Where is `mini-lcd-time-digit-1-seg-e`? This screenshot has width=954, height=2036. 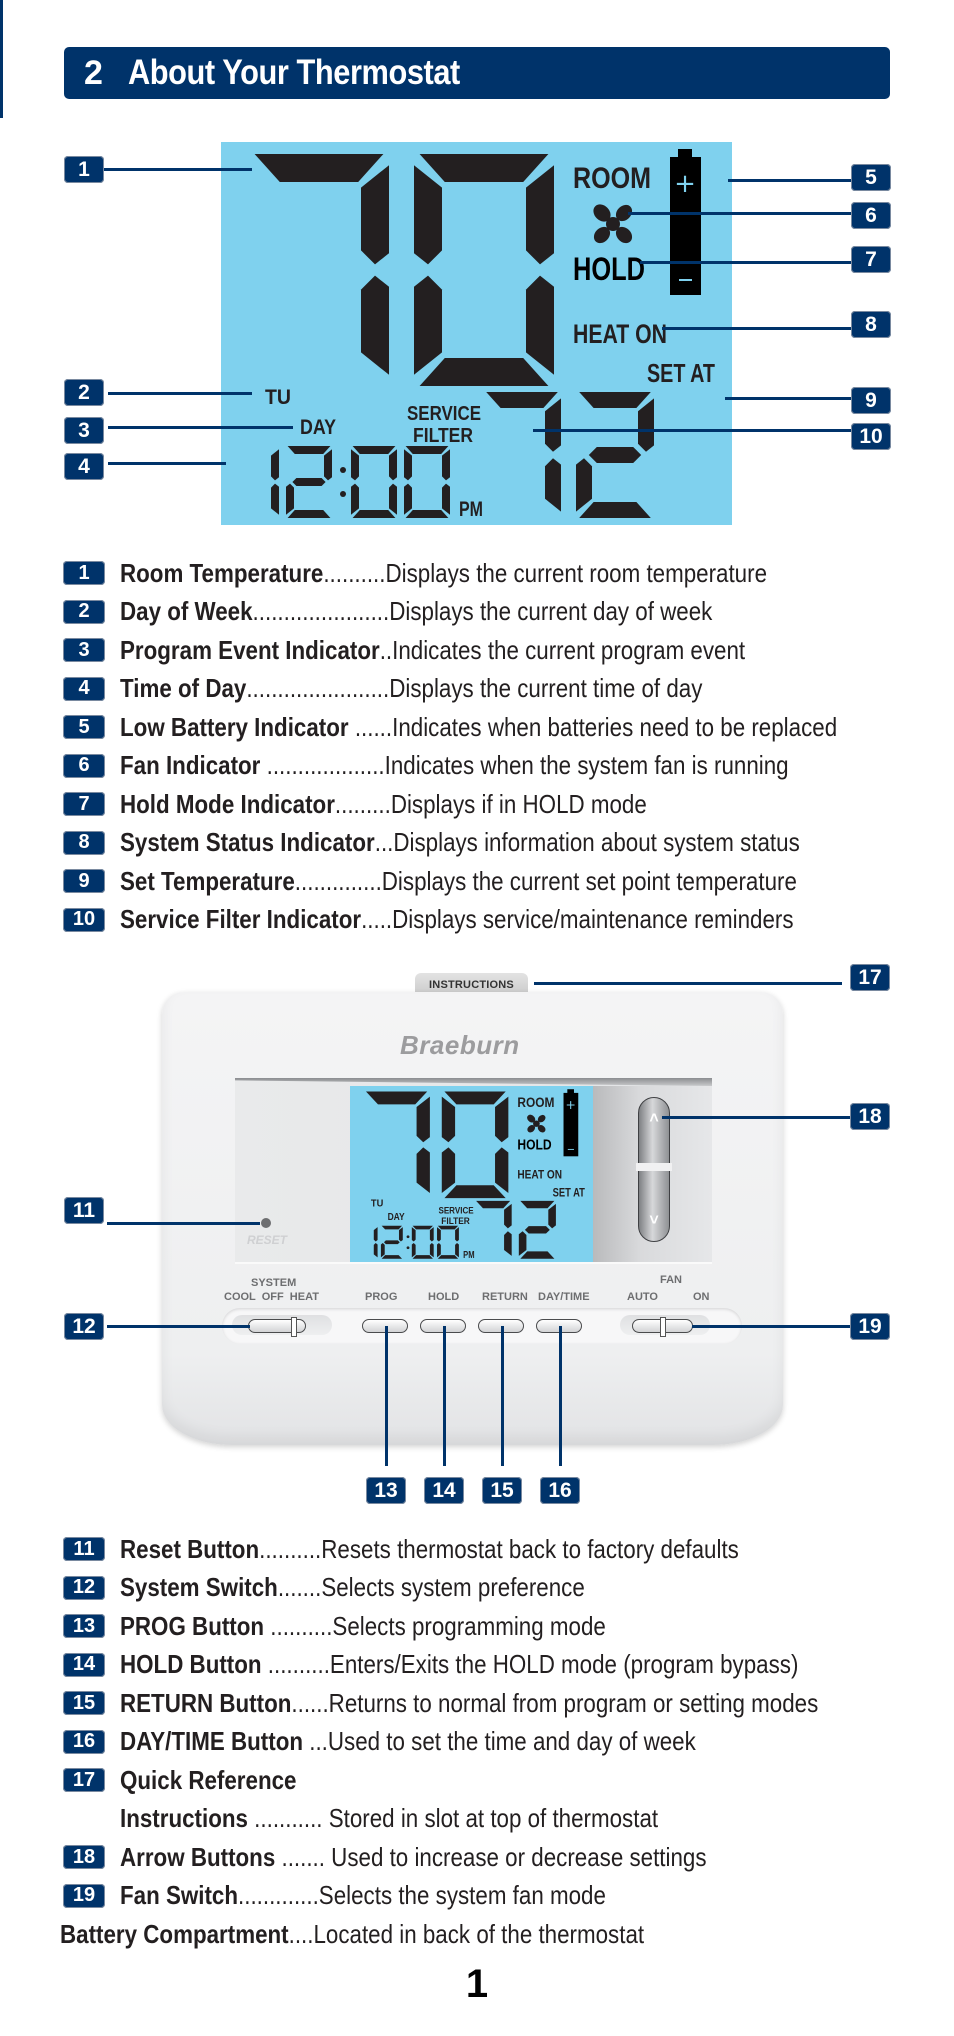 mini-lcd-time-digit-1-seg-e is located at coordinates (382, 1250).